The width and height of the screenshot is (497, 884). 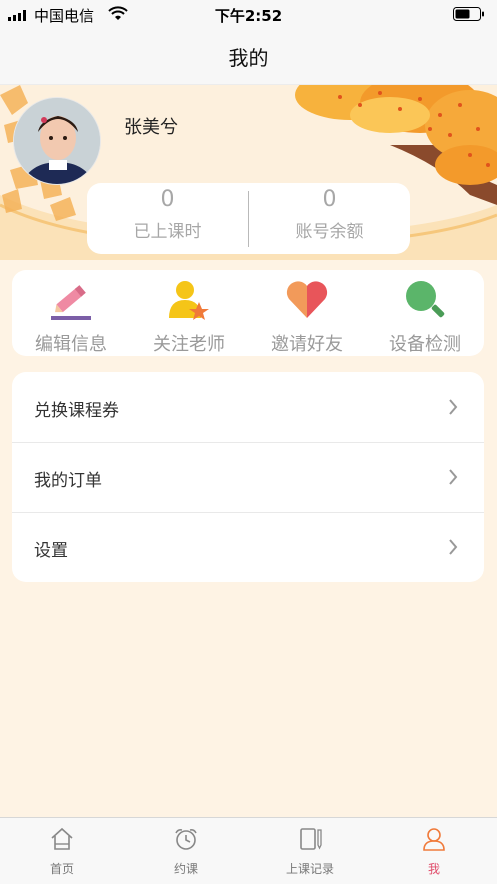 I want to click on home-icon, so click(x=62, y=838).